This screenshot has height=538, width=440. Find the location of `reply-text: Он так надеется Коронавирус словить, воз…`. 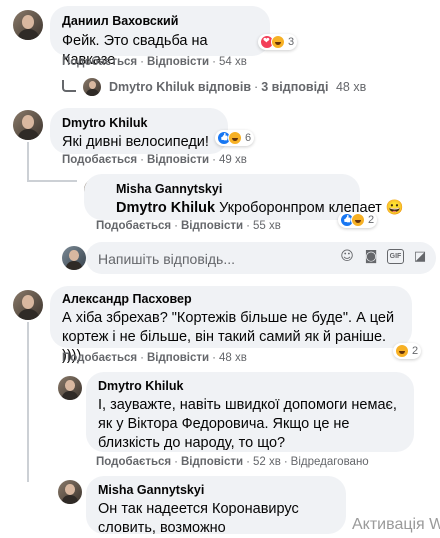

reply-text: Он так надеется Коронавирус словить, воз… is located at coordinates (198, 518).